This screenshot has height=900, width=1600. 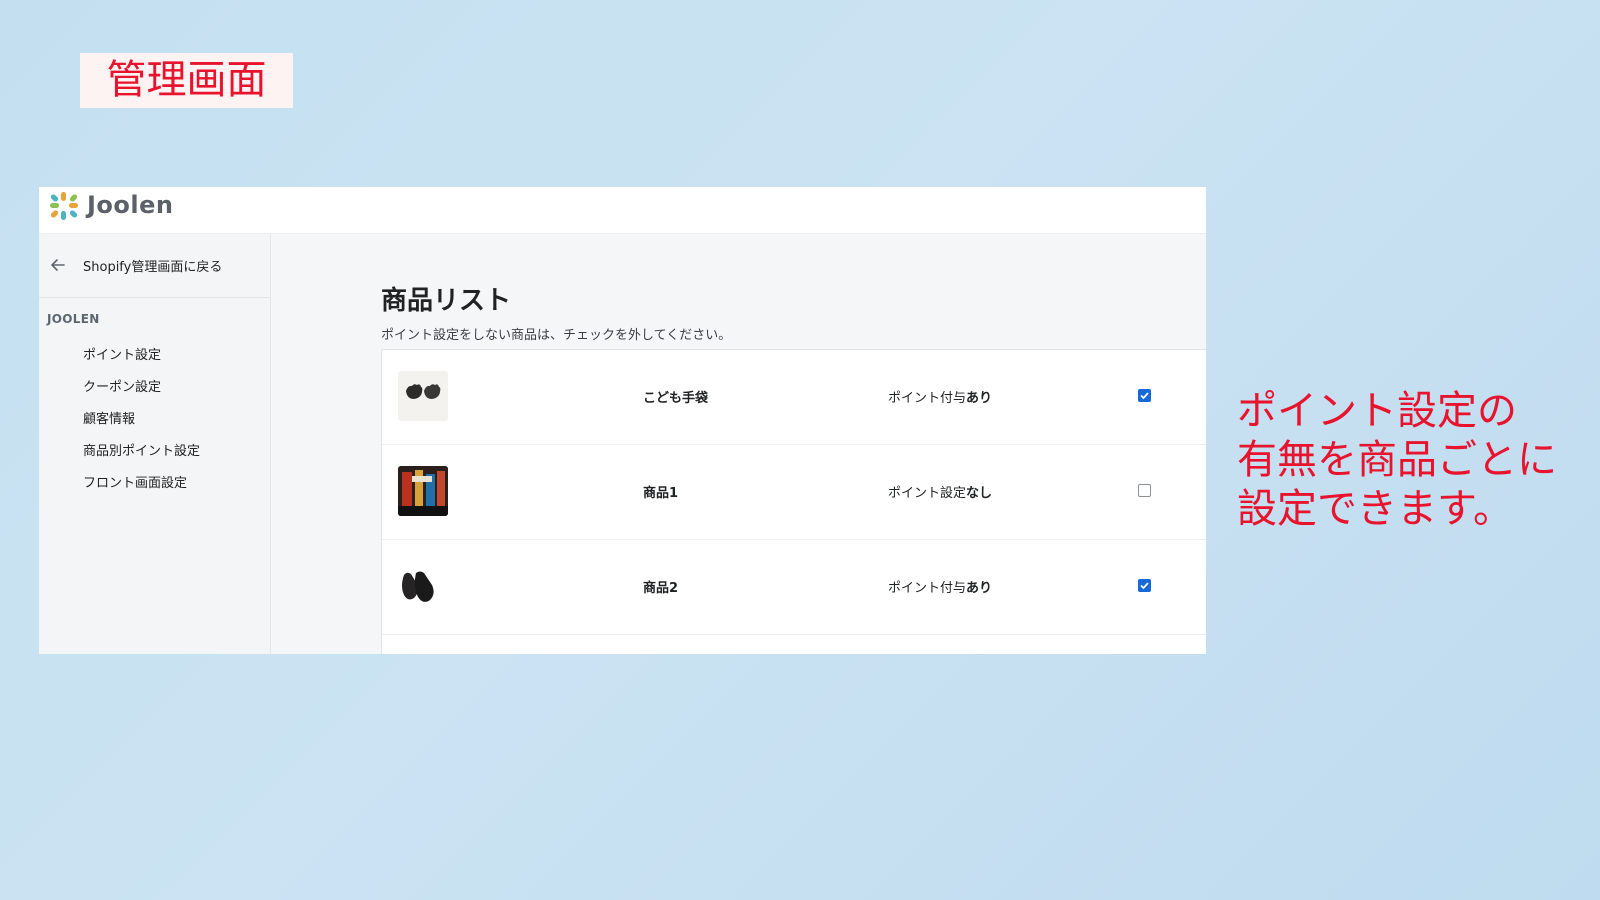 I want to click on back-to-shopify-link: Shopify管理画面に戻る, so click(x=154, y=266).